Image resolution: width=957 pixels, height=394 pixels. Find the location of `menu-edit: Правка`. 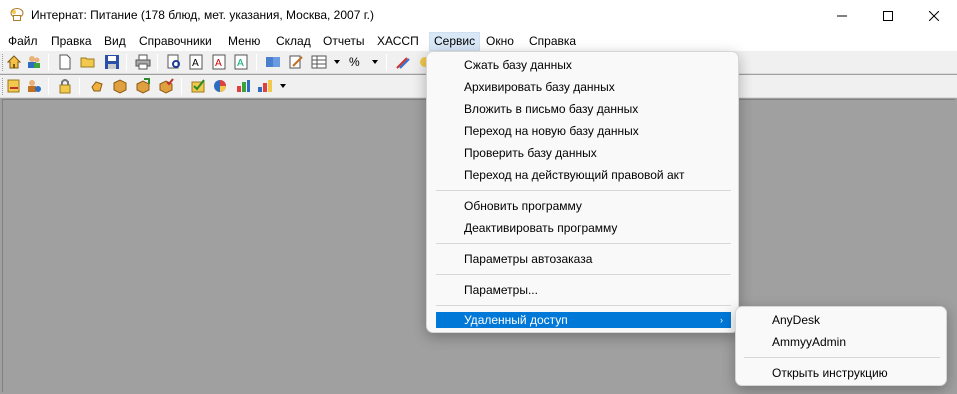

menu-edit: Правка is located at coordinates (71, 41).